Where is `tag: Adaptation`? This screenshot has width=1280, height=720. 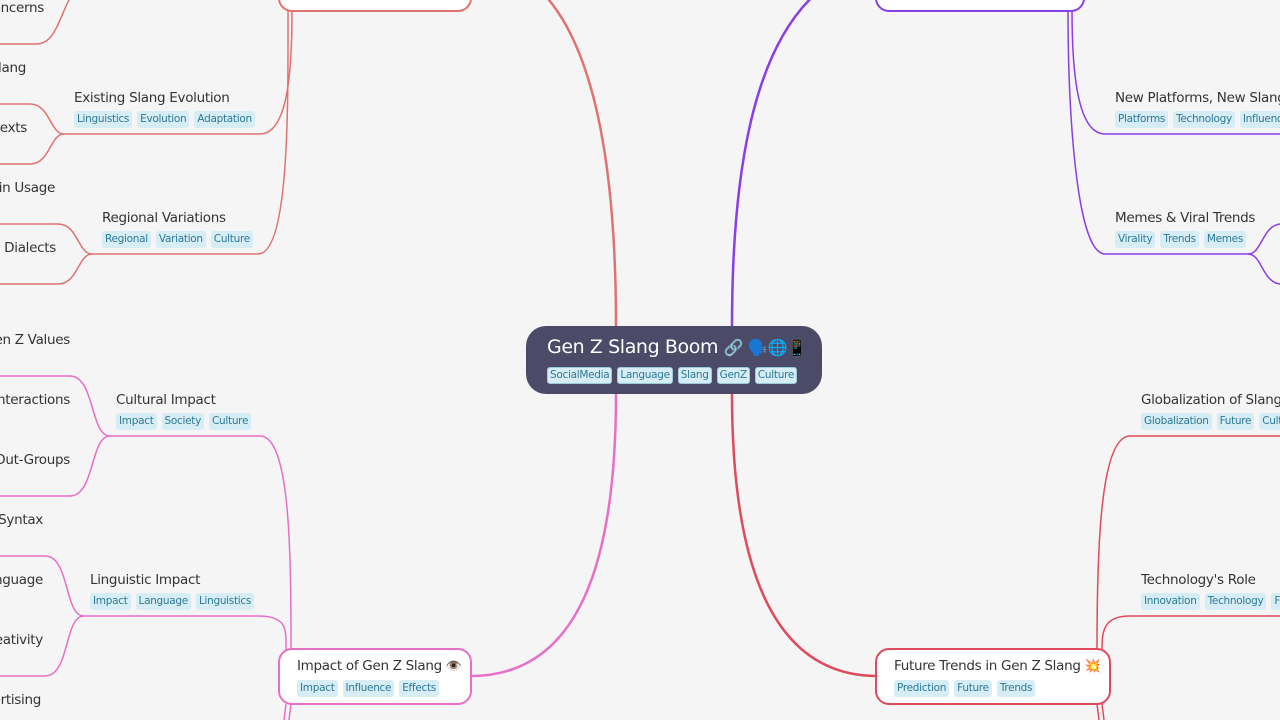 tag: Adaptation is located at coordinates (224, 119).